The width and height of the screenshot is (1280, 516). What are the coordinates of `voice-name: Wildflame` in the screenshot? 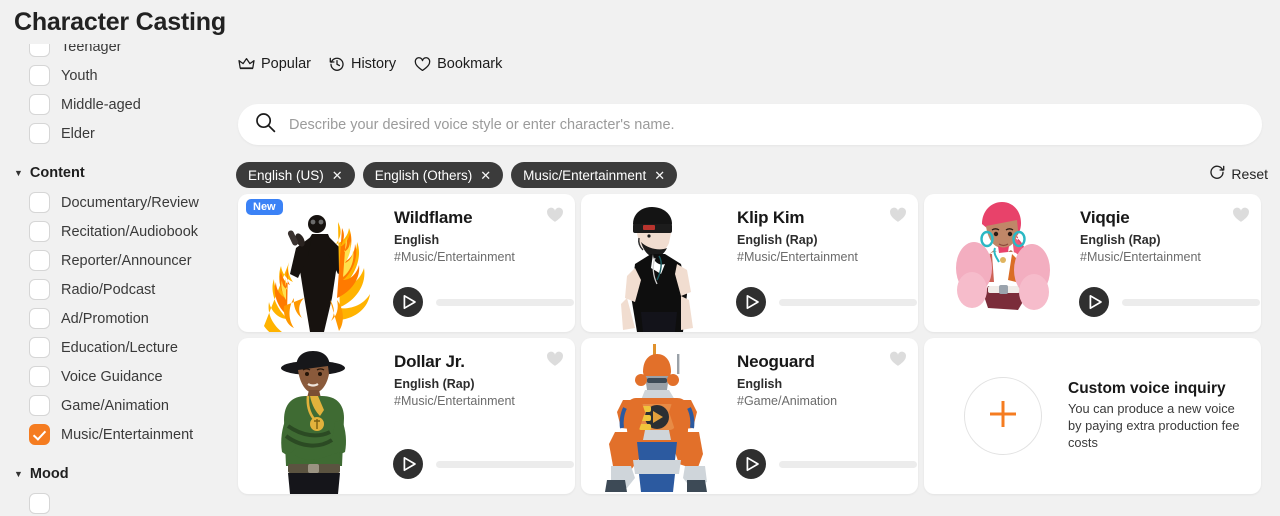 It's located at (433, 217).